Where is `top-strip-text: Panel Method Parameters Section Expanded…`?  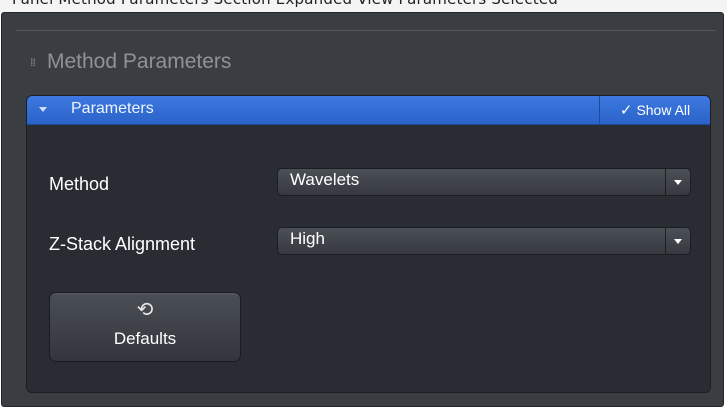
top-strip-text: Panel Method Parameters Section Expanded… is located at coordinates (285, 4).